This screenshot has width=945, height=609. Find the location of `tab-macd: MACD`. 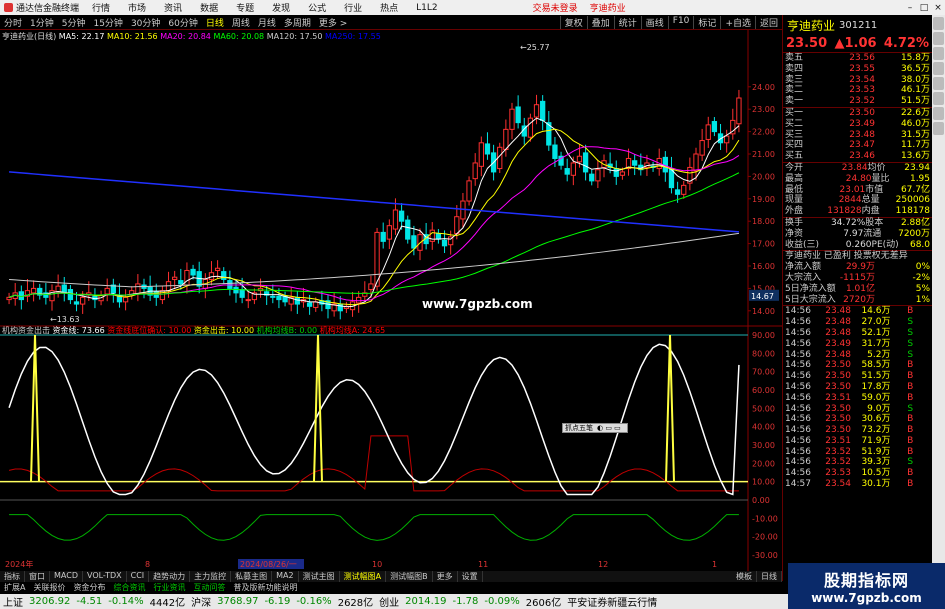

tab-macd: MACD is located at coordinates (66, 576).